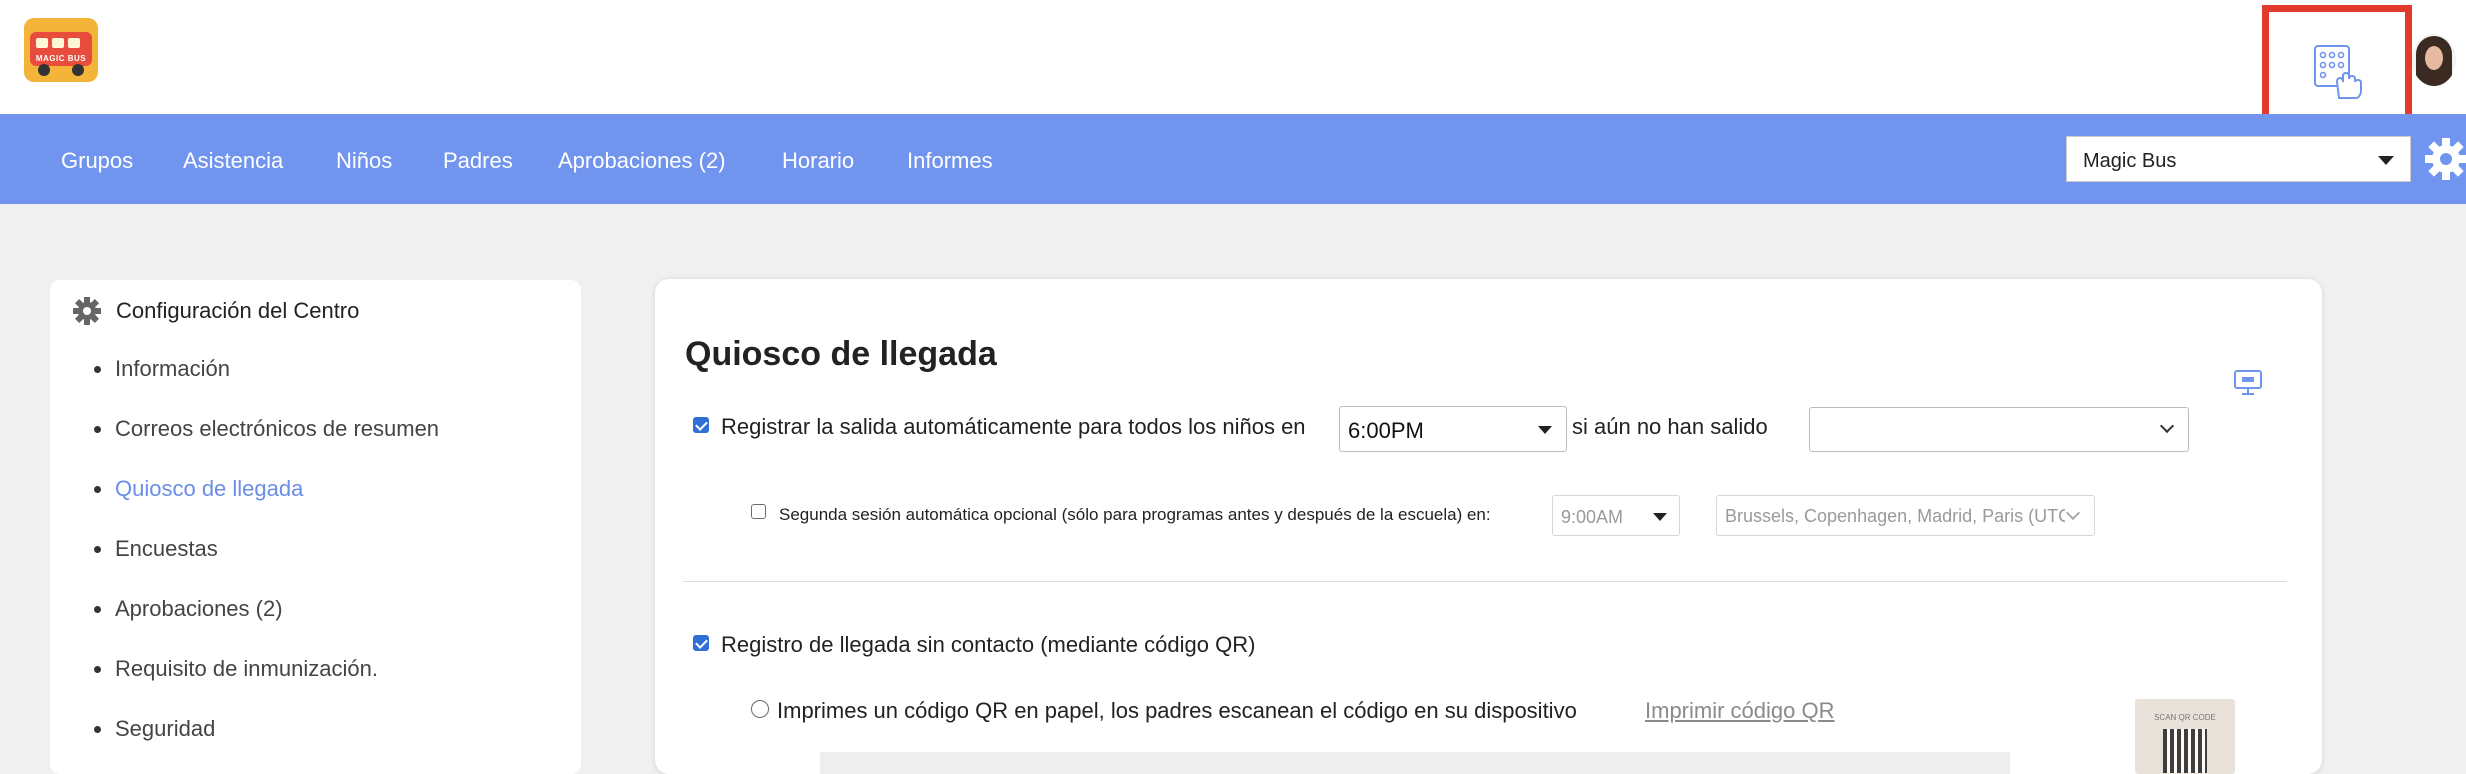 This screenshot has width=2466, height=774. What do you see at coordinates (165, 728) in the screenshot?
I see `sidebar-item-label: Seguridad` at bounding box center [165, 728].